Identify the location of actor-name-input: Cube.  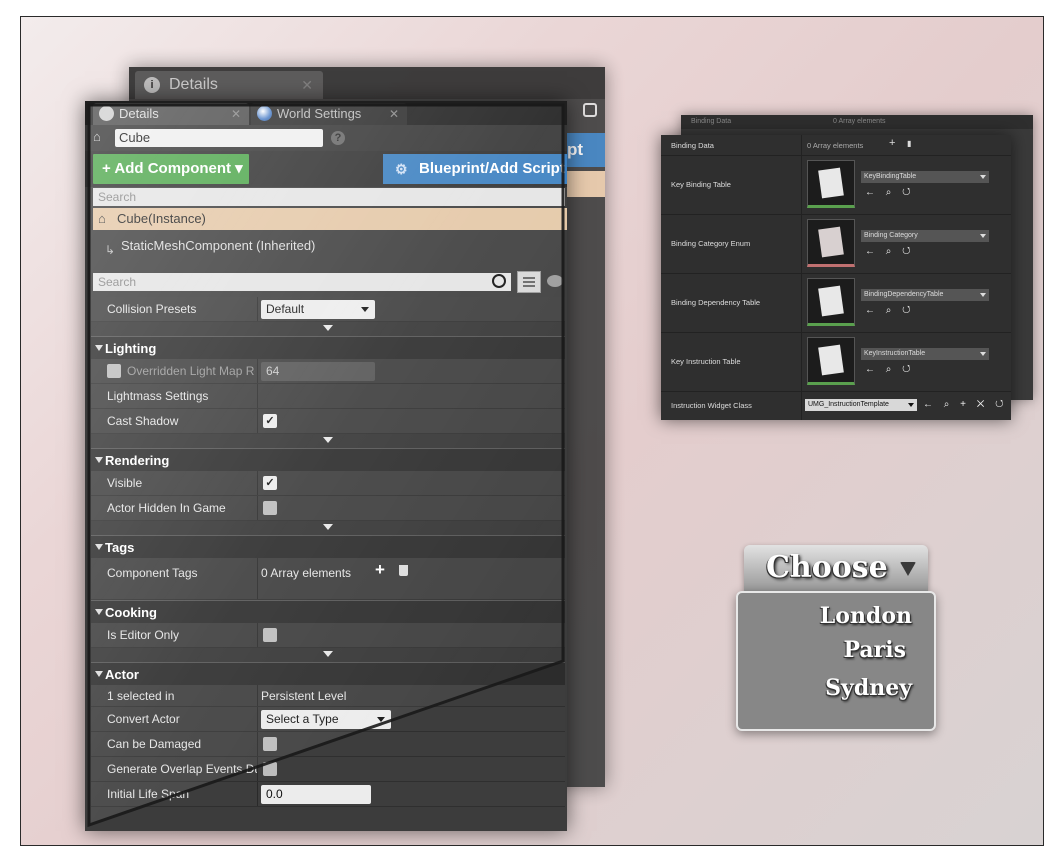
(219, 138).